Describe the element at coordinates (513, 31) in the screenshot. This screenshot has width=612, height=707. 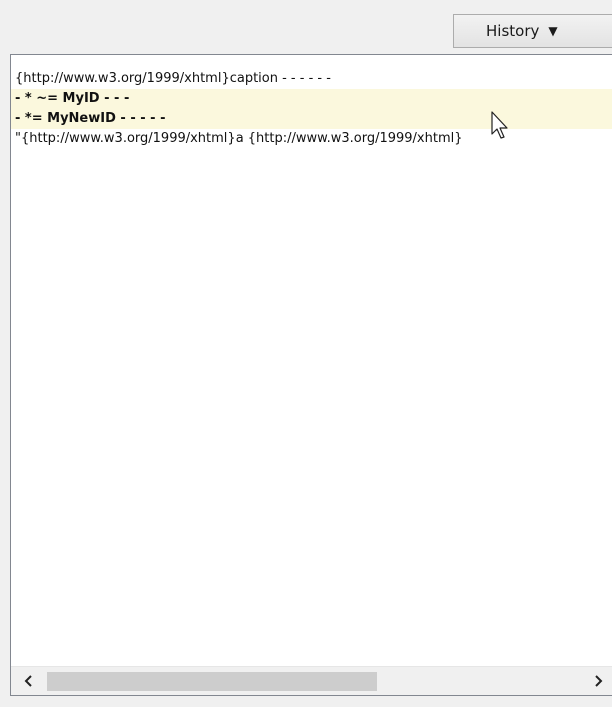
I see `history-button-label: History` at that location.